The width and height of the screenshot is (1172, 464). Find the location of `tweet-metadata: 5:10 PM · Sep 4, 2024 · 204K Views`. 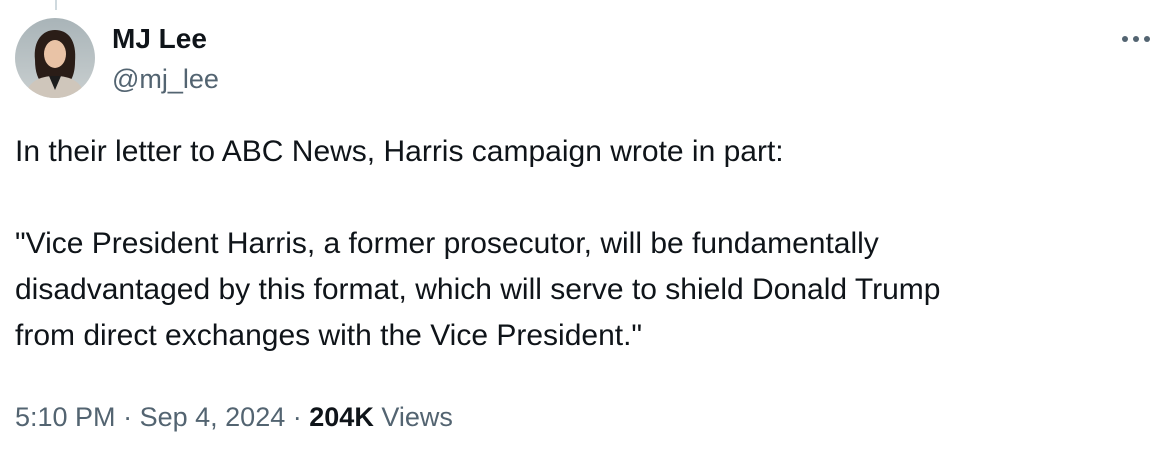

tweet-metadata: 5:10 PM · Sep 4, 2024 · 204K Views is located at coordinates (234, 417).